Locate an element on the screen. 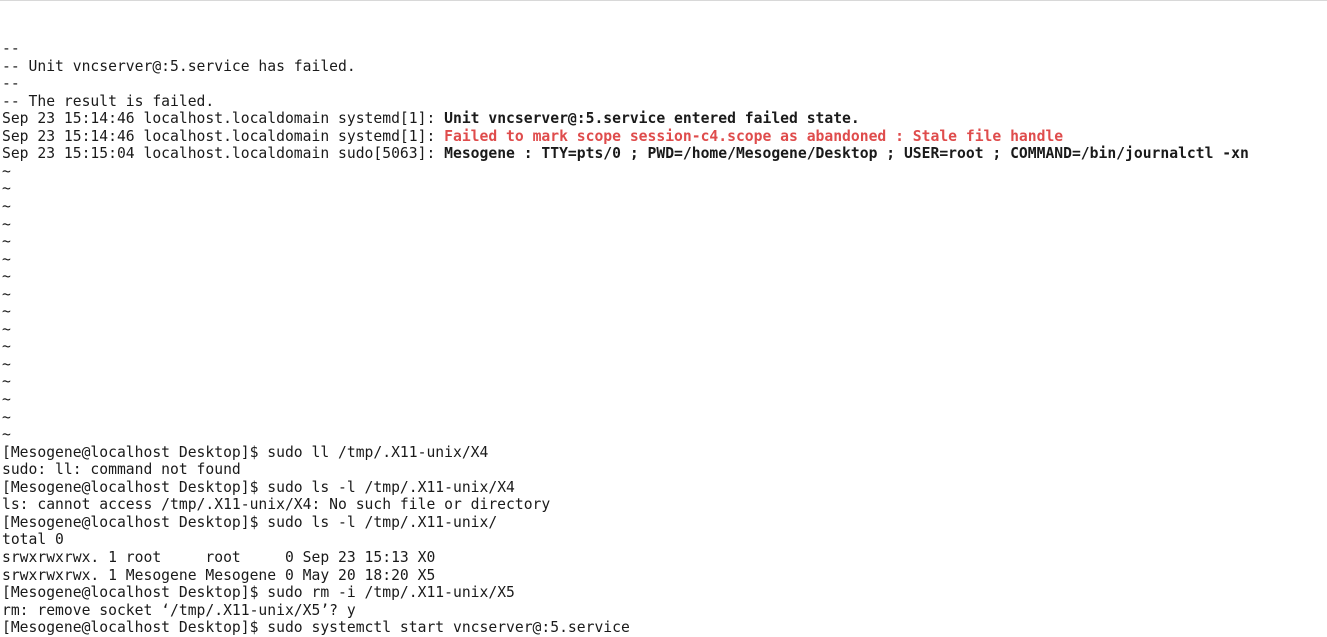 This screenshot has height=637, width=1327. shell-command-text: sudo ls -l /tmp/.X11-unix/ is located at coordinates (382, 522).